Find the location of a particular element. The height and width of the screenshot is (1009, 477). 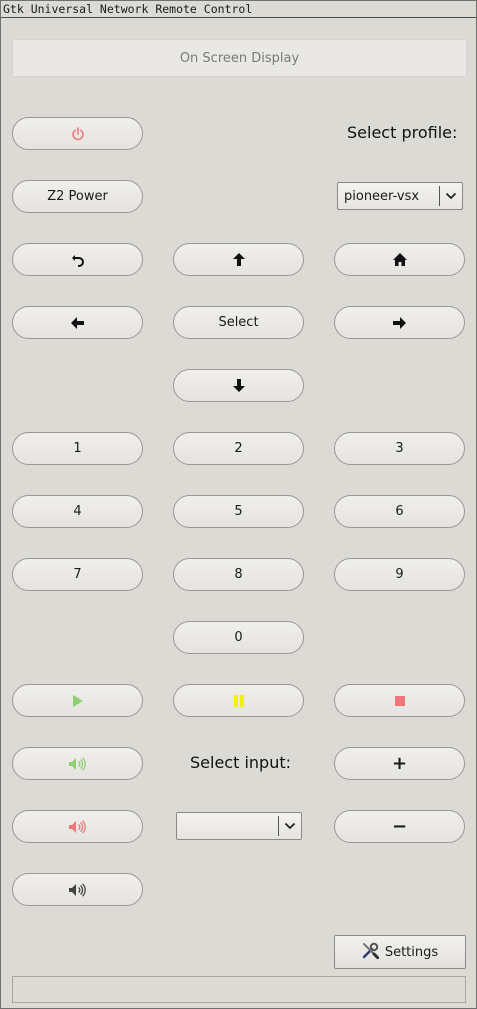

key-3-button: 3 is located at coordinates (399, 448).